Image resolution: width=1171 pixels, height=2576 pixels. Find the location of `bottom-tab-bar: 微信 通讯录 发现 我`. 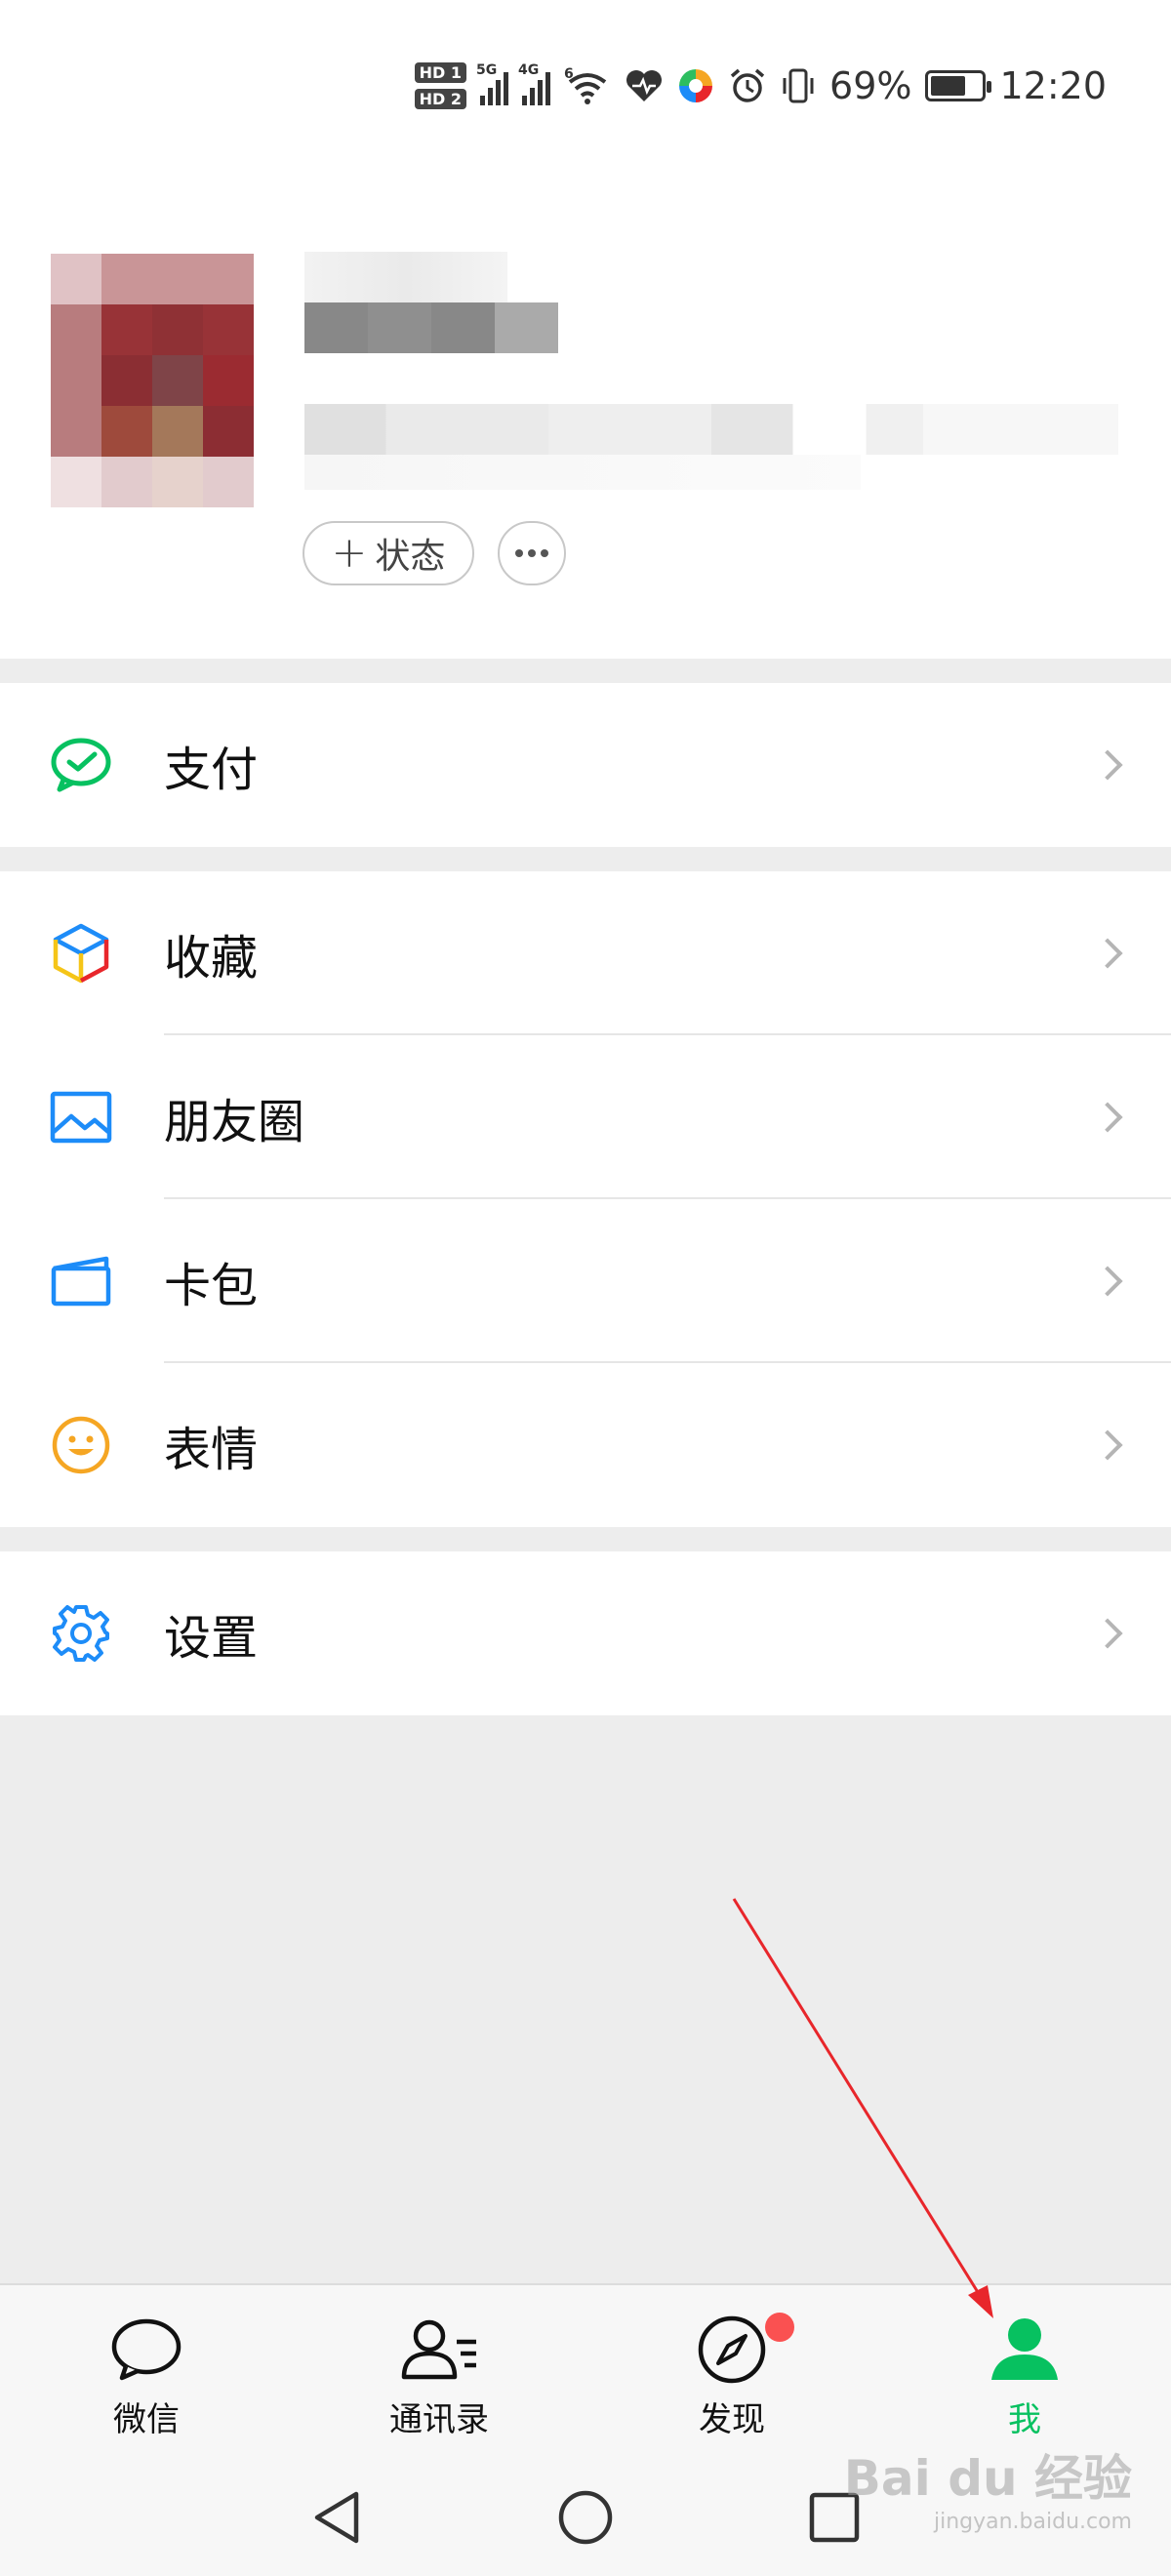

bottom-tab-bar: 微信 通讯录 发现 我 is located at coordinates (585, 2368).